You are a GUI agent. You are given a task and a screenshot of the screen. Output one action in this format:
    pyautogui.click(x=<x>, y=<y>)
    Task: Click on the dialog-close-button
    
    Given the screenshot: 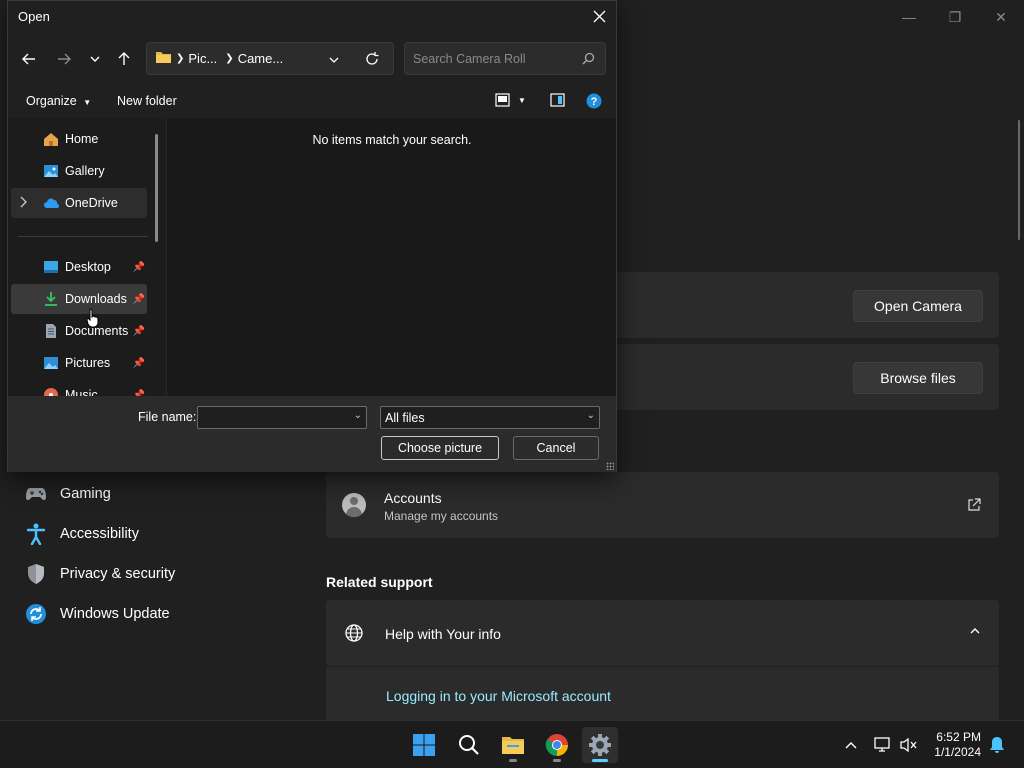 What is the action you would take?
    pyautogui.click(x=599, y=16)
    